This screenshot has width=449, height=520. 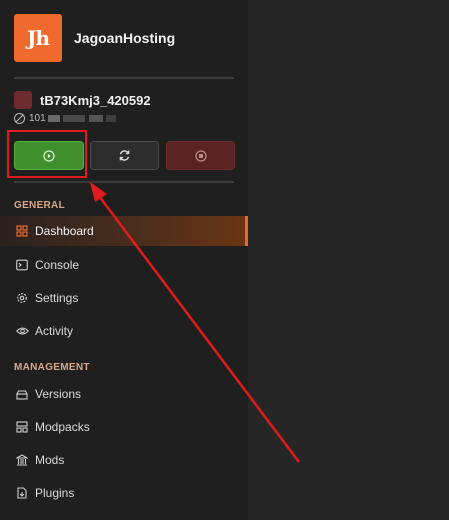 I want to click on sidebar-item-label: Console, so click(x=57, y=265).